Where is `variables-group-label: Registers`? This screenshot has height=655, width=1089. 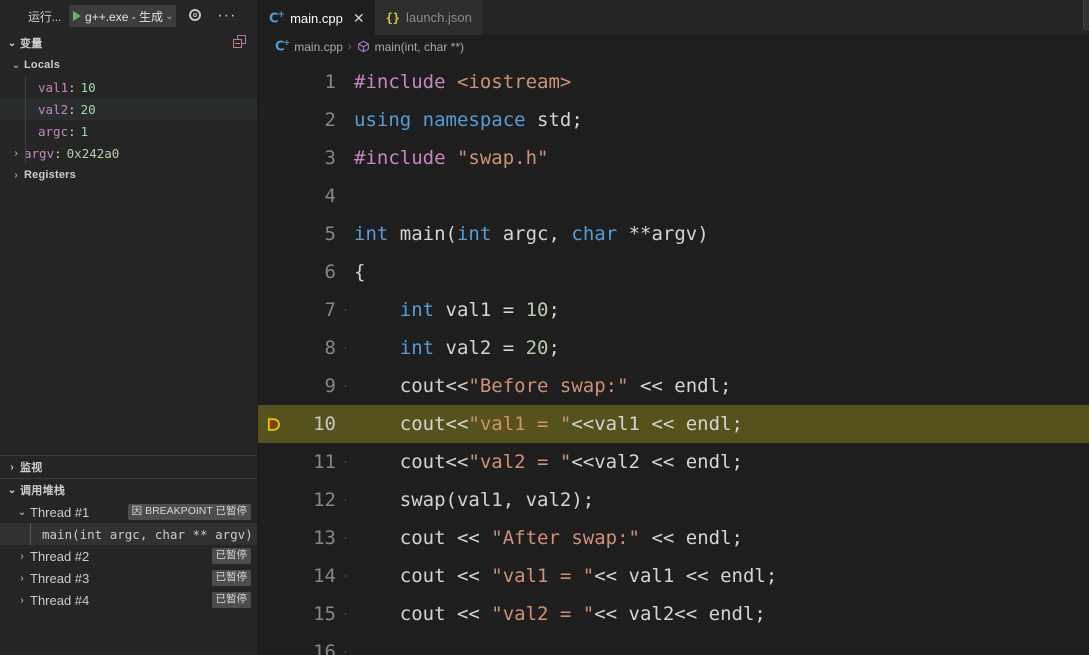
variables-group-label: Registers is located at coordinates (50, 175).